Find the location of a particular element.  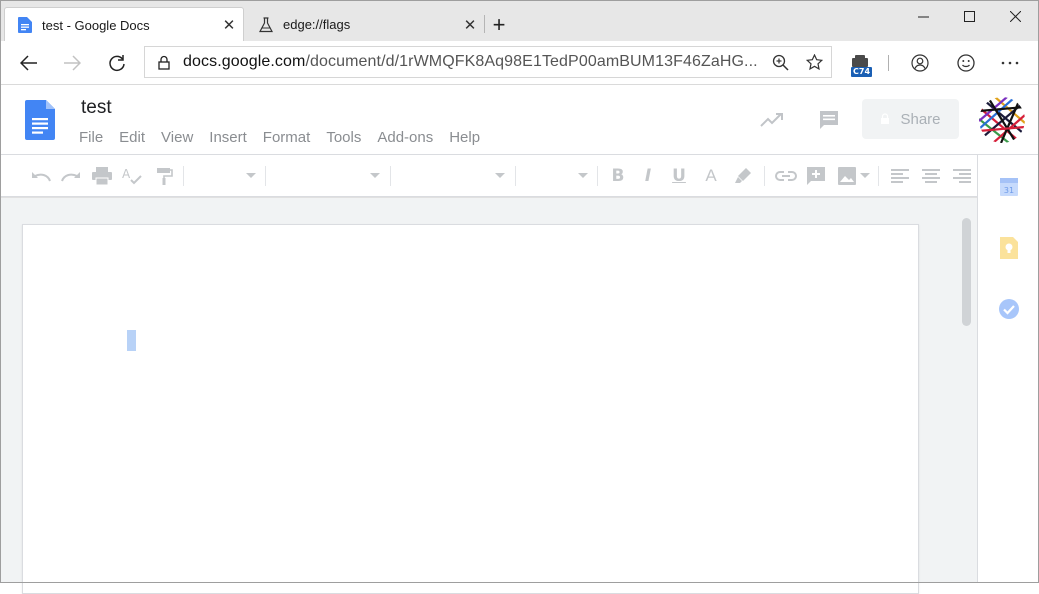

calendar-icon: 31 is located at coordinates (1009, 186).